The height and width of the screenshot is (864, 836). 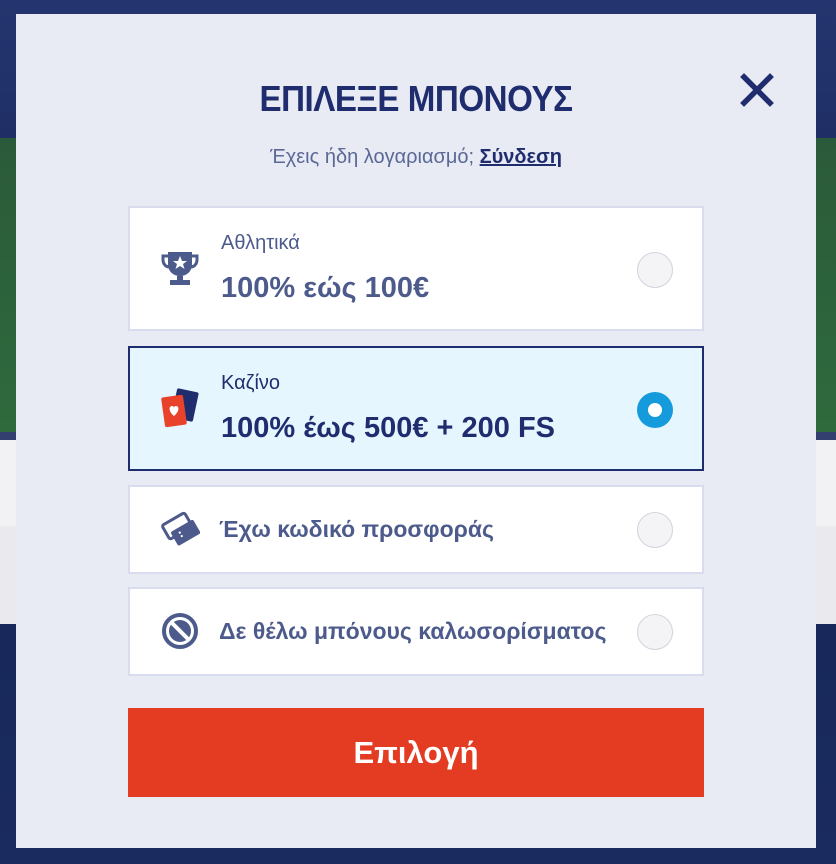 I want to click on close-icon, so click(x=757, y=90).